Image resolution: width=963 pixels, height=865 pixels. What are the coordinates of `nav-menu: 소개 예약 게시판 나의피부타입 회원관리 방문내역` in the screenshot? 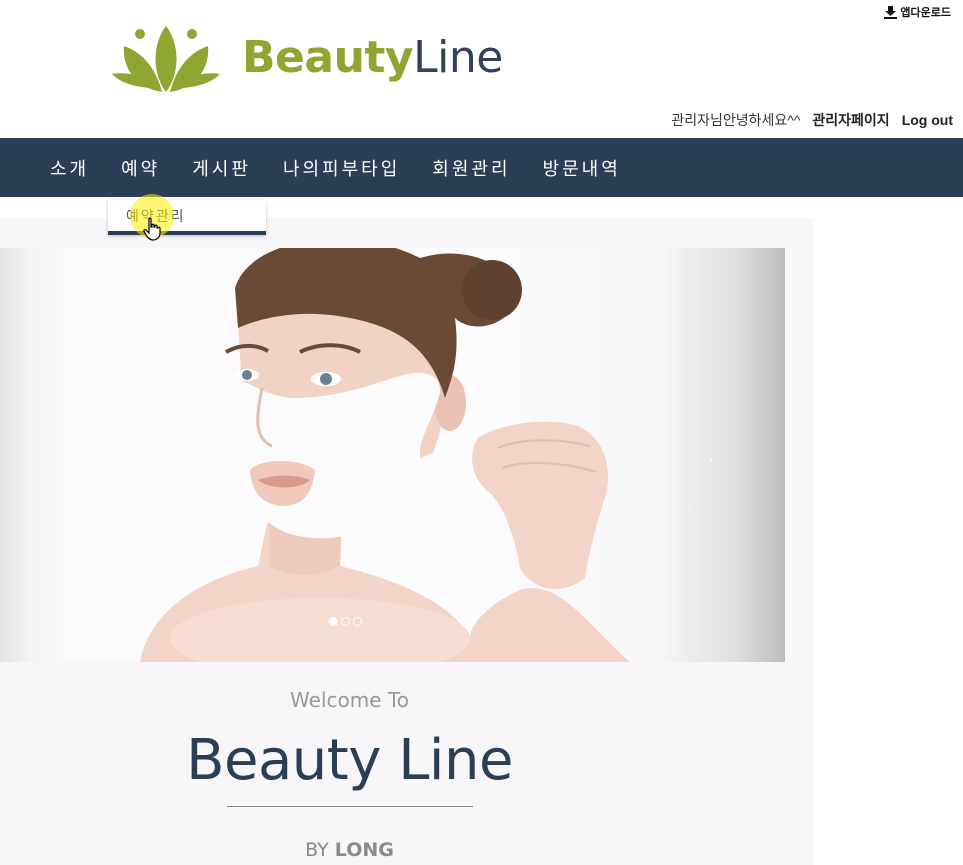 It's located at (351, 167).